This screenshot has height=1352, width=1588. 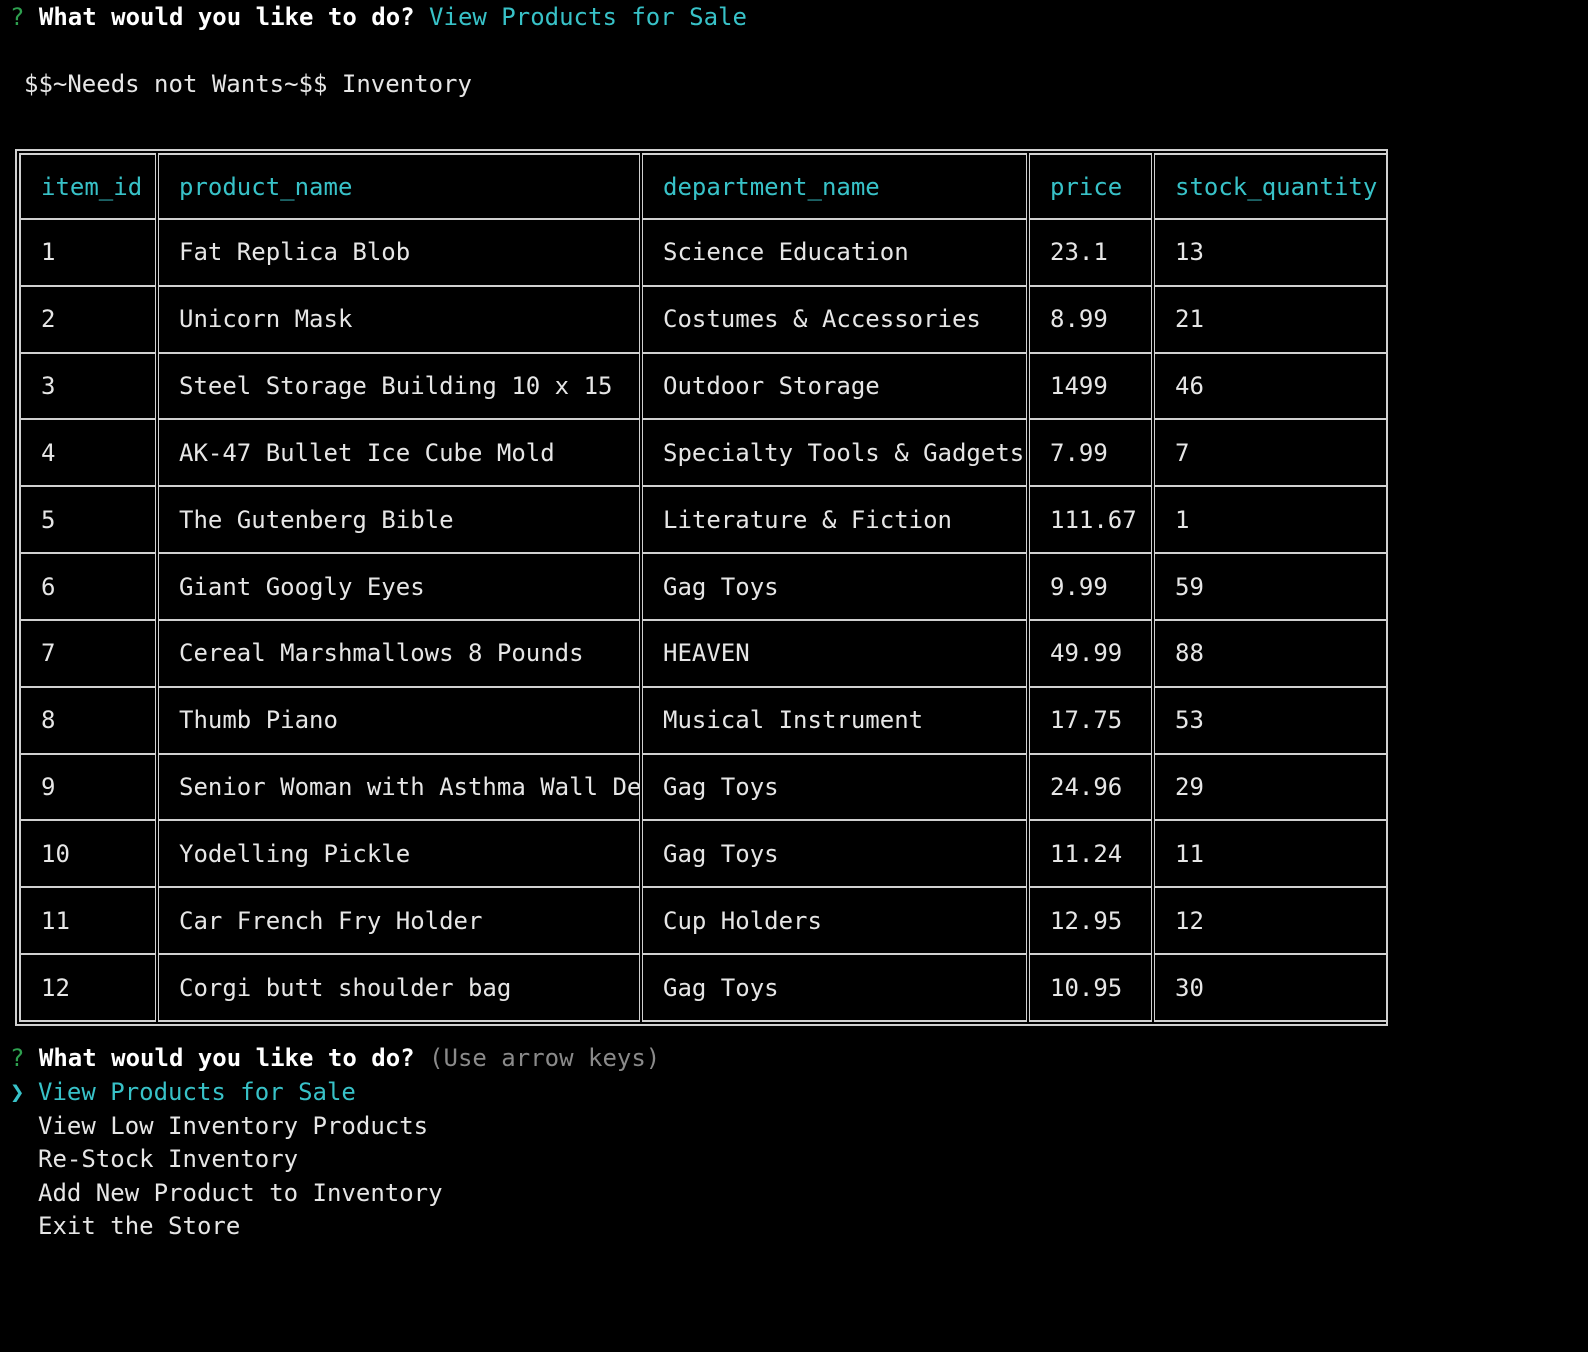 What do you see at coordinates (834, 453) in the screenshot?
I see `cell-department-name: Specialty Tools & Gadgets` at bounding box center [834, 453].